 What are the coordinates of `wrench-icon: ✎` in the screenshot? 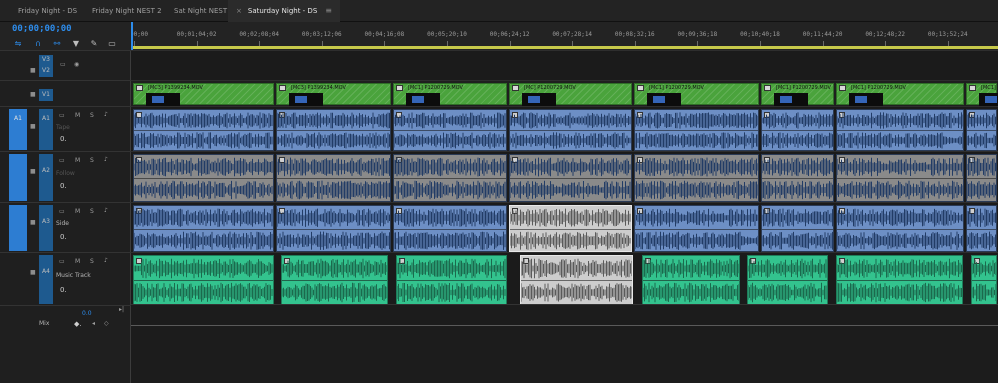 It's located at (94, 43).